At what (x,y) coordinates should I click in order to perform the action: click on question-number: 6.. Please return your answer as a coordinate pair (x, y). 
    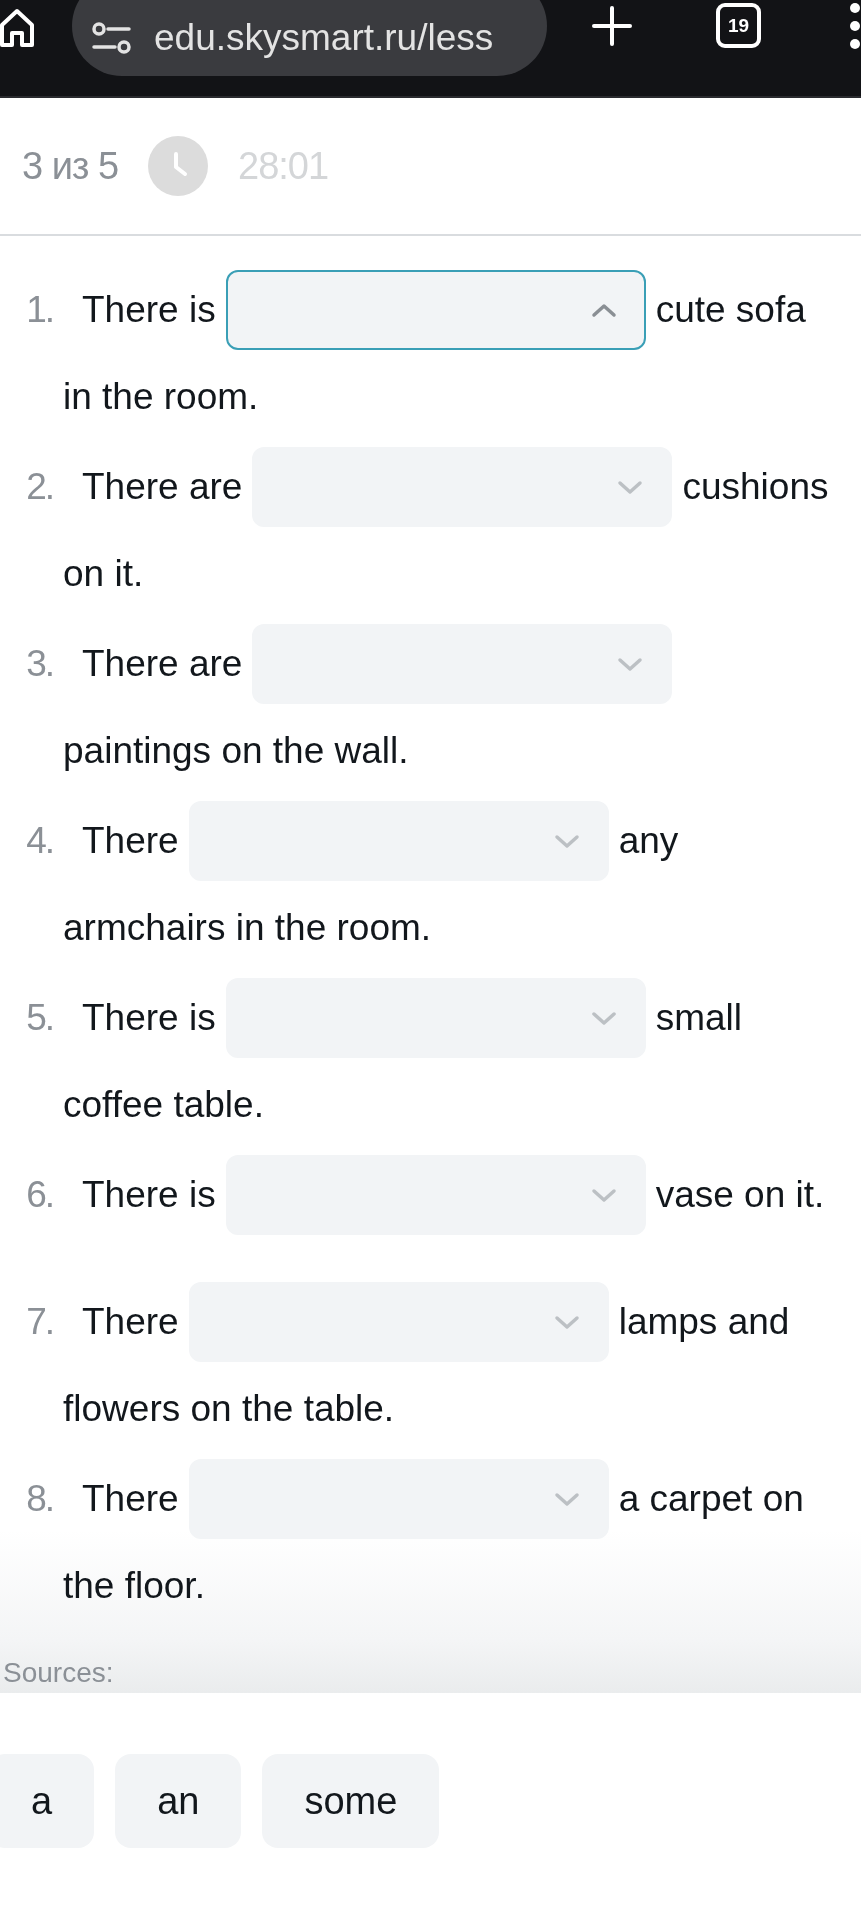
    Looking at the image, I should click on (39, 1195).